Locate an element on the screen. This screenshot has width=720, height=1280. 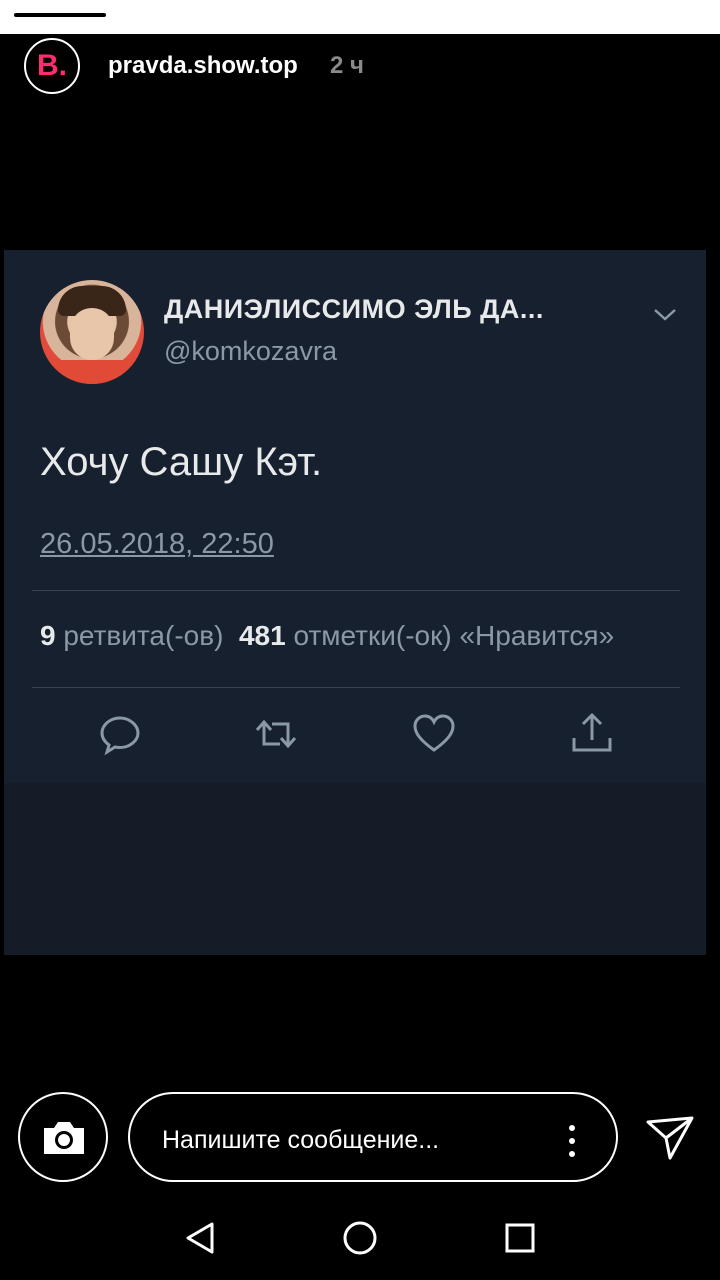
story-progress-bar is located at coordinates (60, 15).